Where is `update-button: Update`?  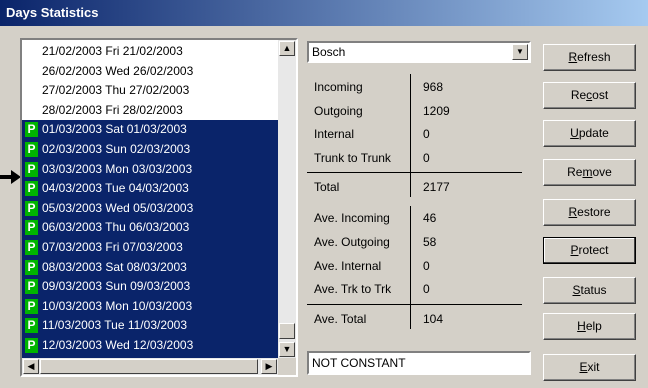 update-button: Update is located at coordinates (589, 133).